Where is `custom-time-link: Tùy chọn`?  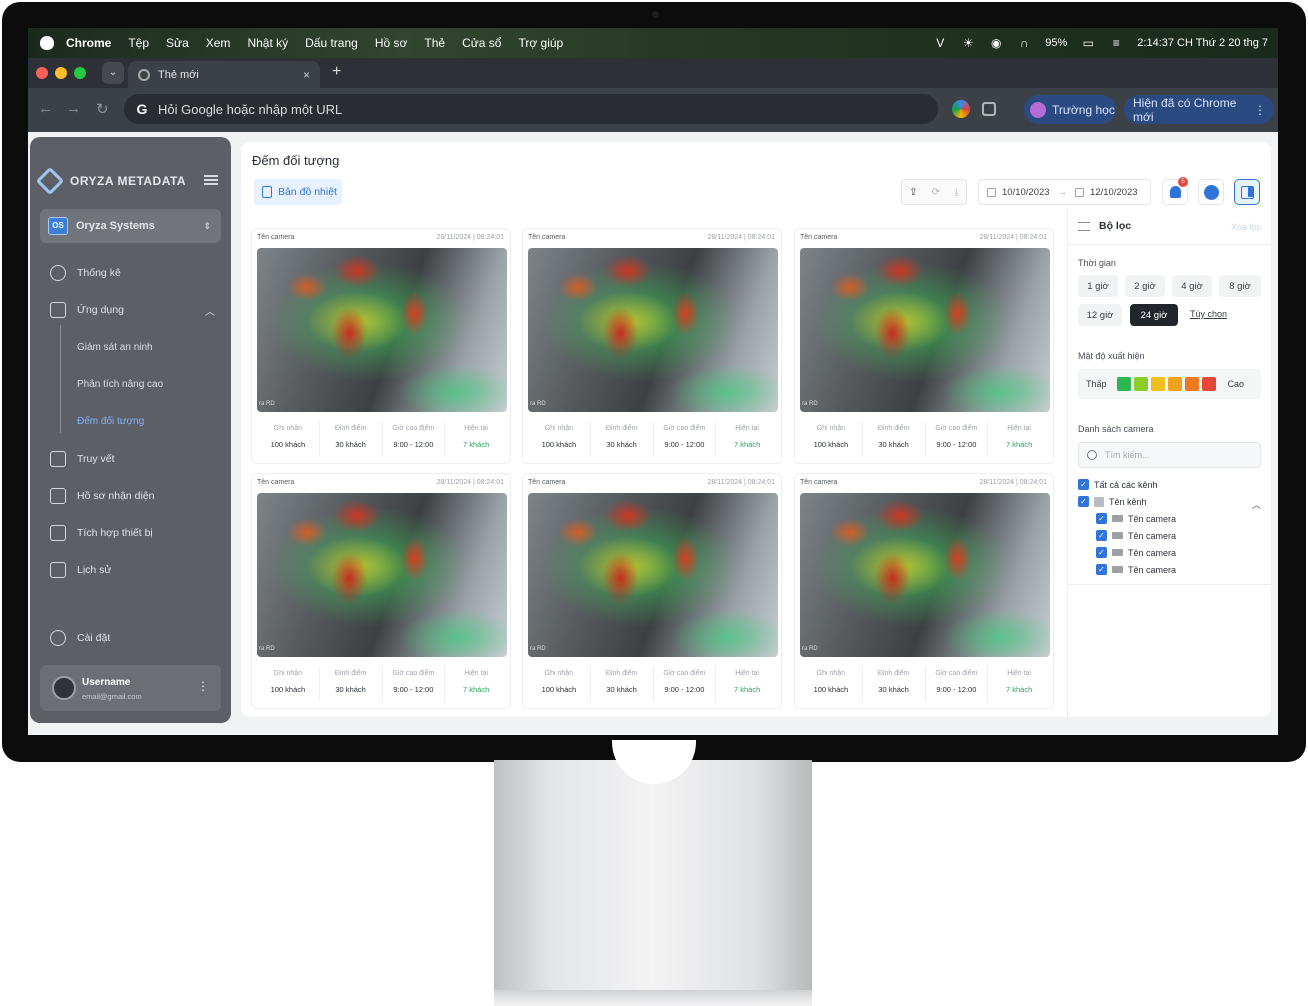
custom-time-link: Tùy chọn is located at coordinates (1208, 314).